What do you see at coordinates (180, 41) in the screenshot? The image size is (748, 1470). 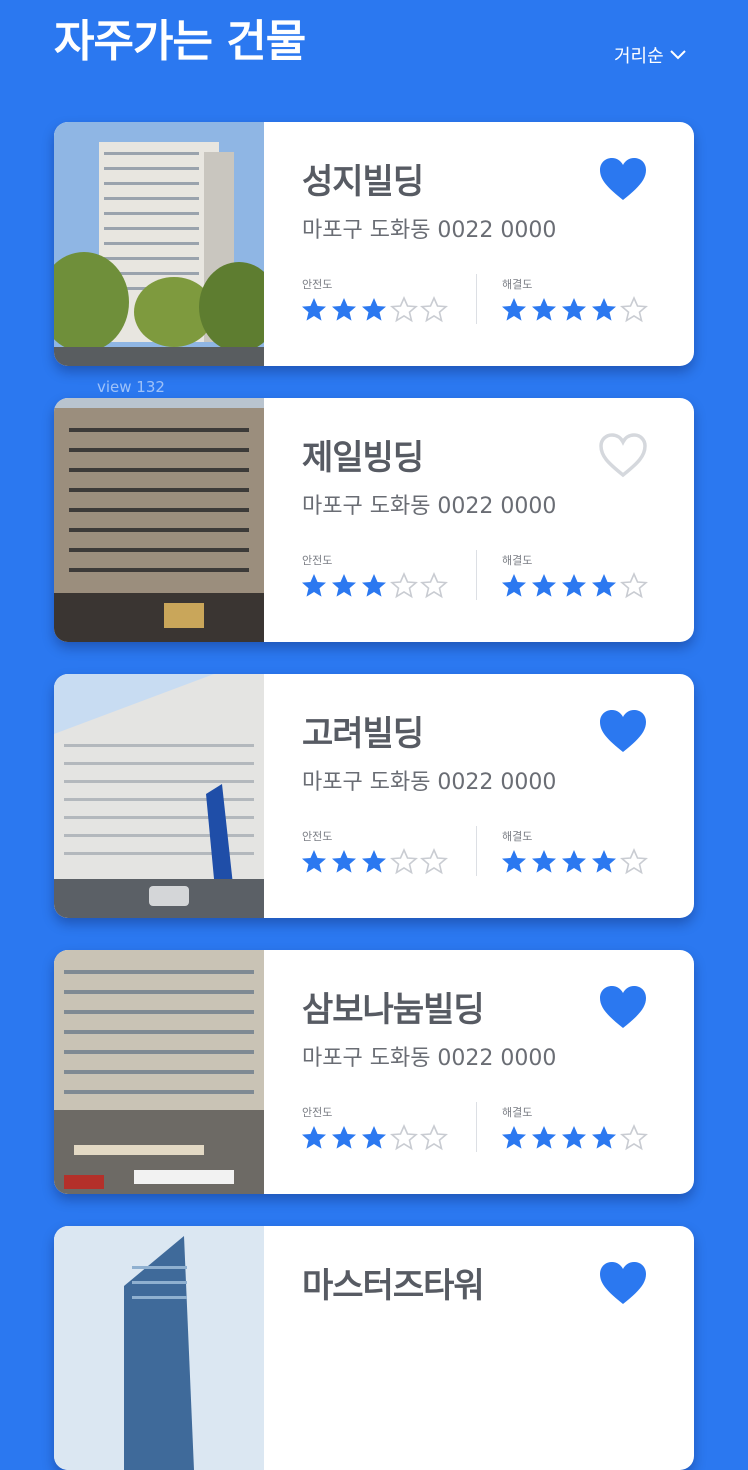 I see `page-title: 자주가는 건물` at bounding box center [180, 41].